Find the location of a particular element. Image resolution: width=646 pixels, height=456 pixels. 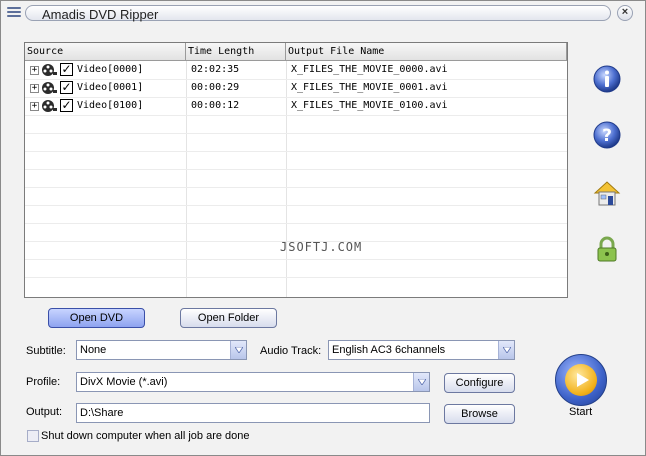

source-cell: Video[0001] is located at coordinates (110, 87).